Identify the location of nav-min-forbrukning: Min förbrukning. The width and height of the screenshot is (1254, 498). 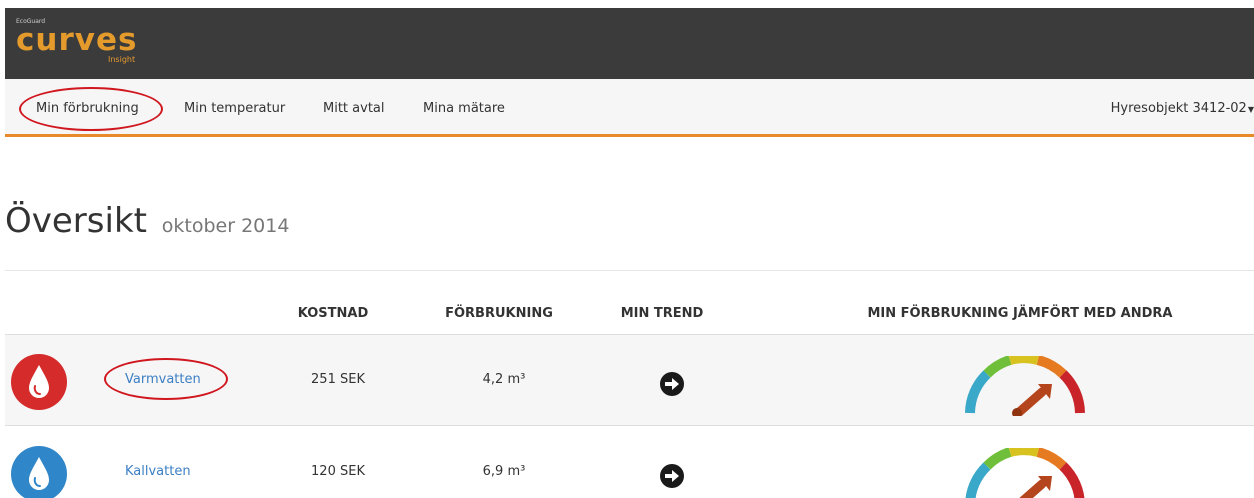
(87, 108).